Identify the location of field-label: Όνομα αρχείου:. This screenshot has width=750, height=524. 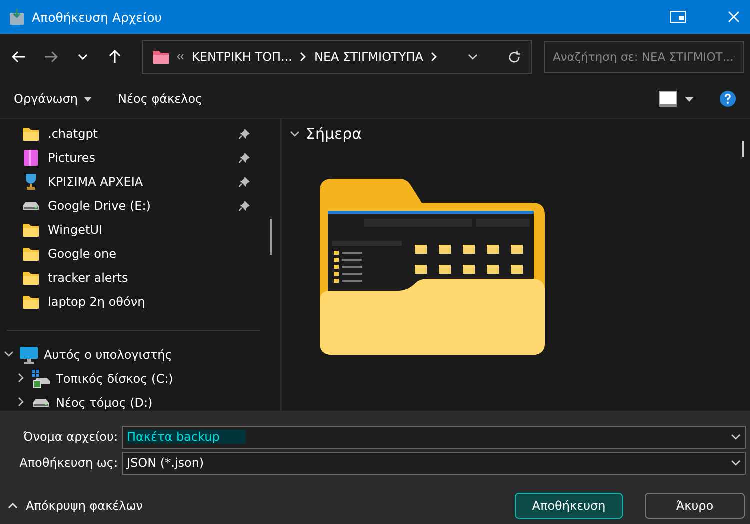
(70, 437).